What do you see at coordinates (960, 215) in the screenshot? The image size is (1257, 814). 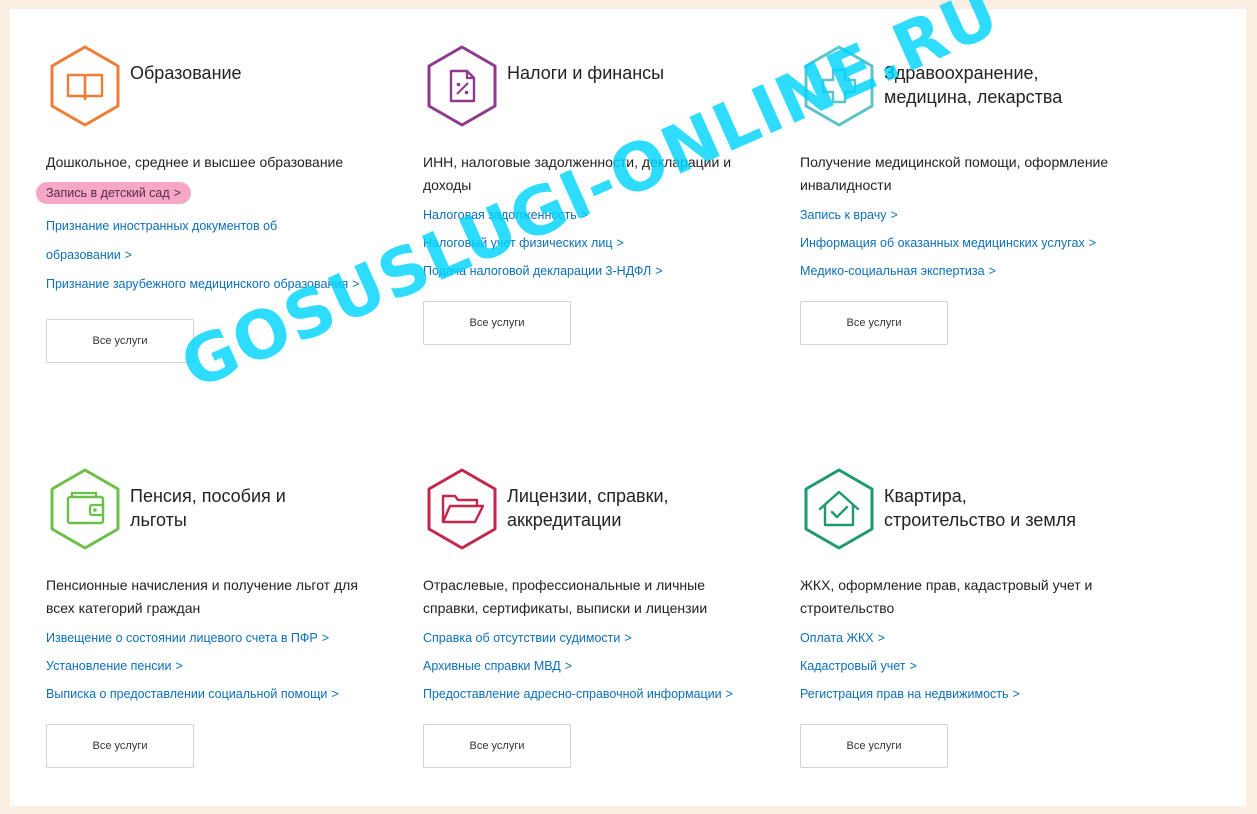 I see `service-link-doctor-appointment: Запись к врачу >` at bounding box center [960, 215].